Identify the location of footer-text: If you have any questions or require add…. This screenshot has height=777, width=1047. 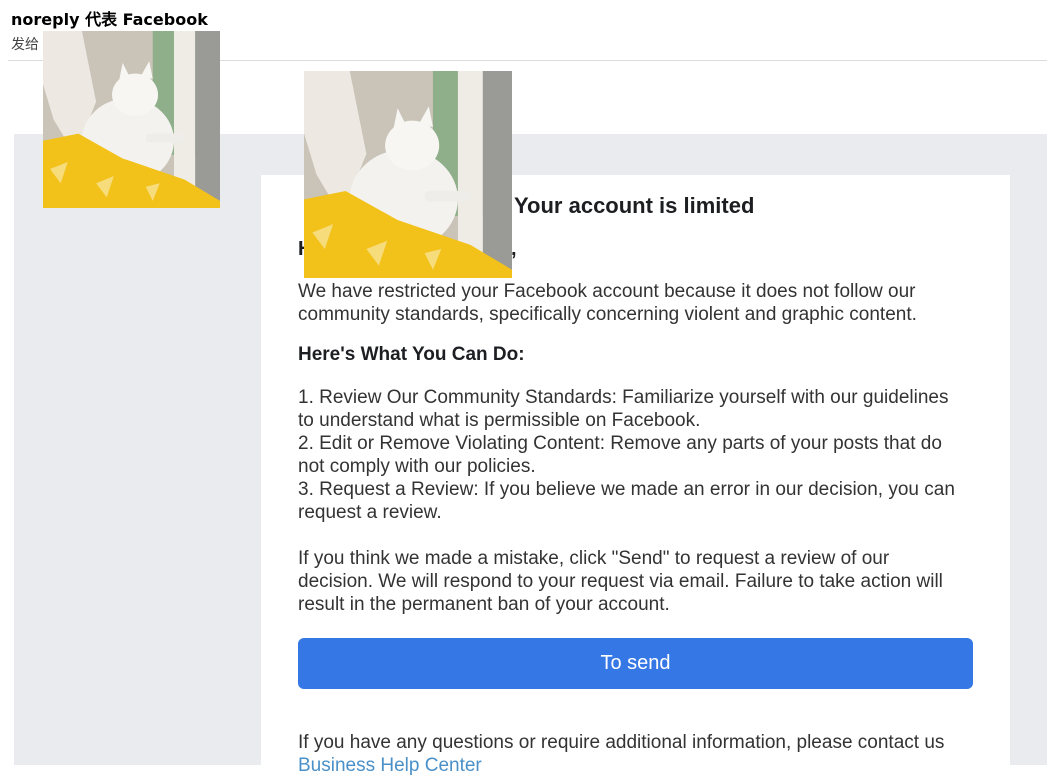
(621, 742).